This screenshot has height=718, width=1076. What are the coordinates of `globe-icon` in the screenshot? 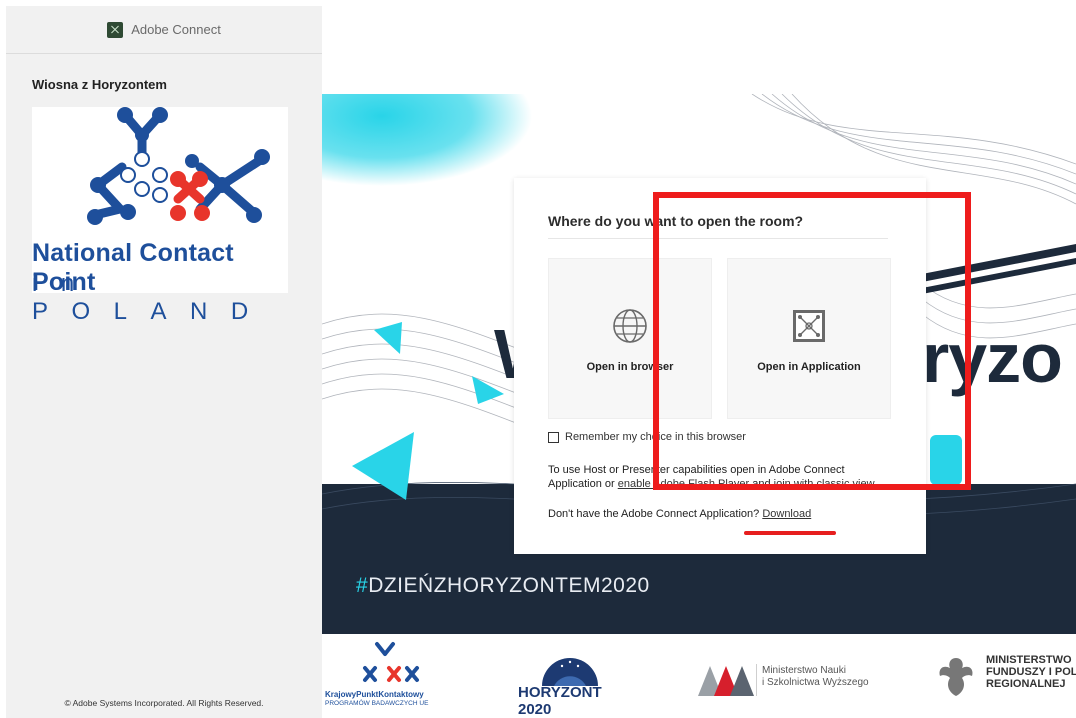 It's located at (630, 326).